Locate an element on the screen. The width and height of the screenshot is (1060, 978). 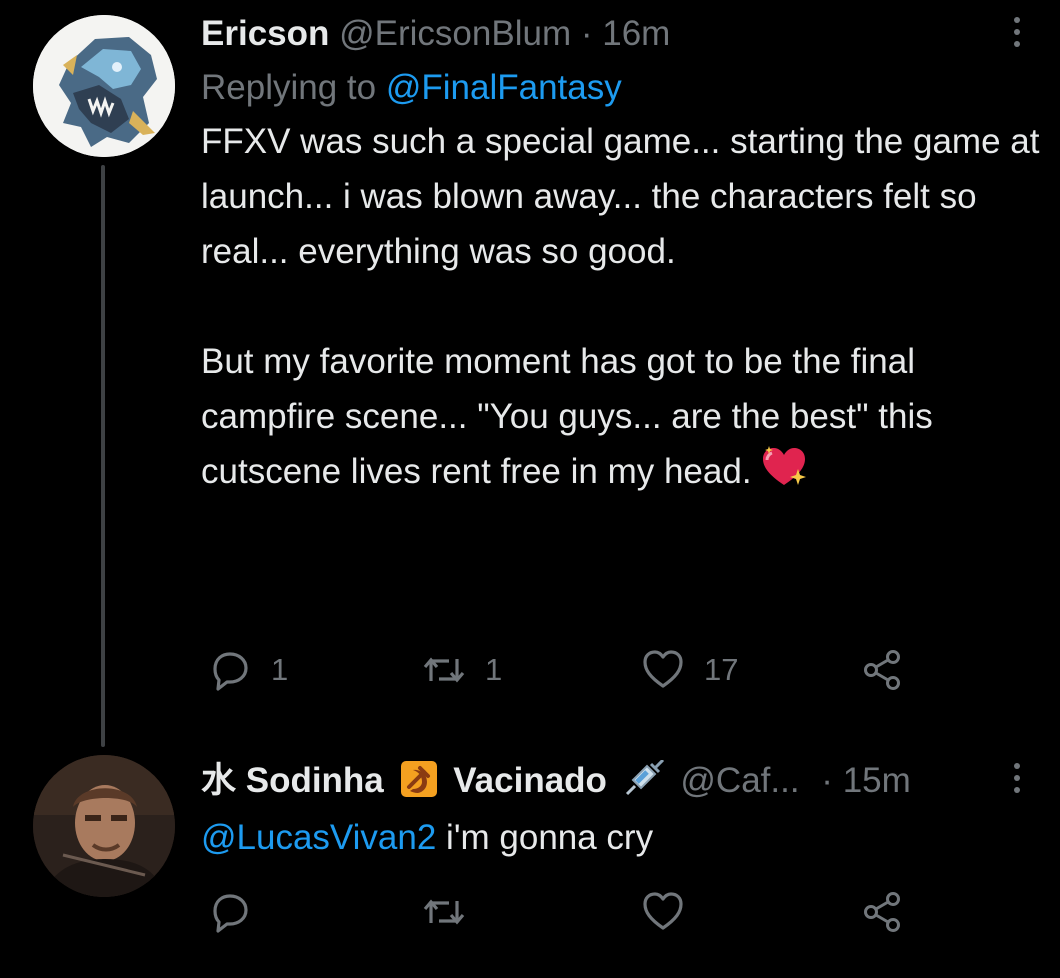
retweet-count: 1 is located at coordinates (494, 669).